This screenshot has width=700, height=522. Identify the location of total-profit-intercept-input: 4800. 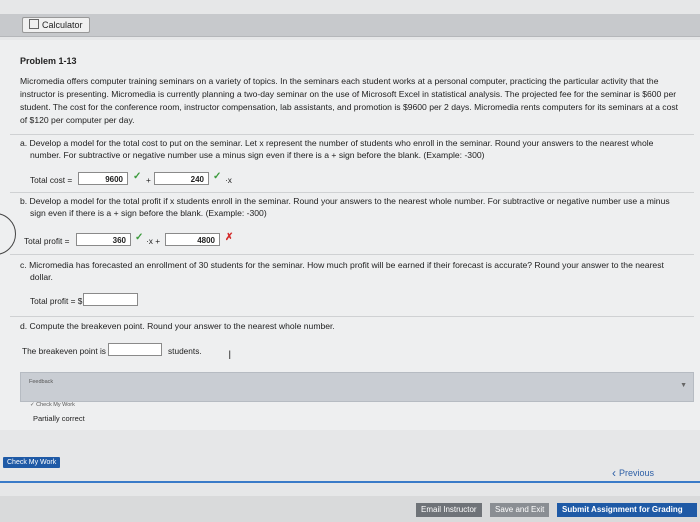
(192, 239).